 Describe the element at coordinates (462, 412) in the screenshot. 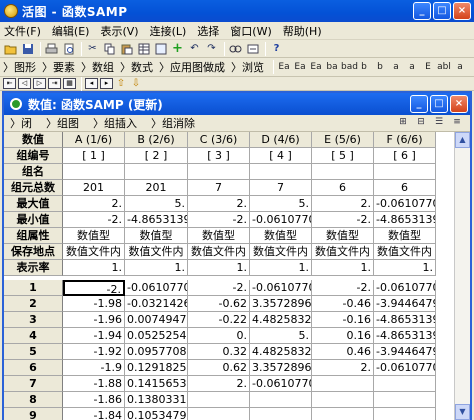

I see `scroll-down-icon: ▼` at that location.